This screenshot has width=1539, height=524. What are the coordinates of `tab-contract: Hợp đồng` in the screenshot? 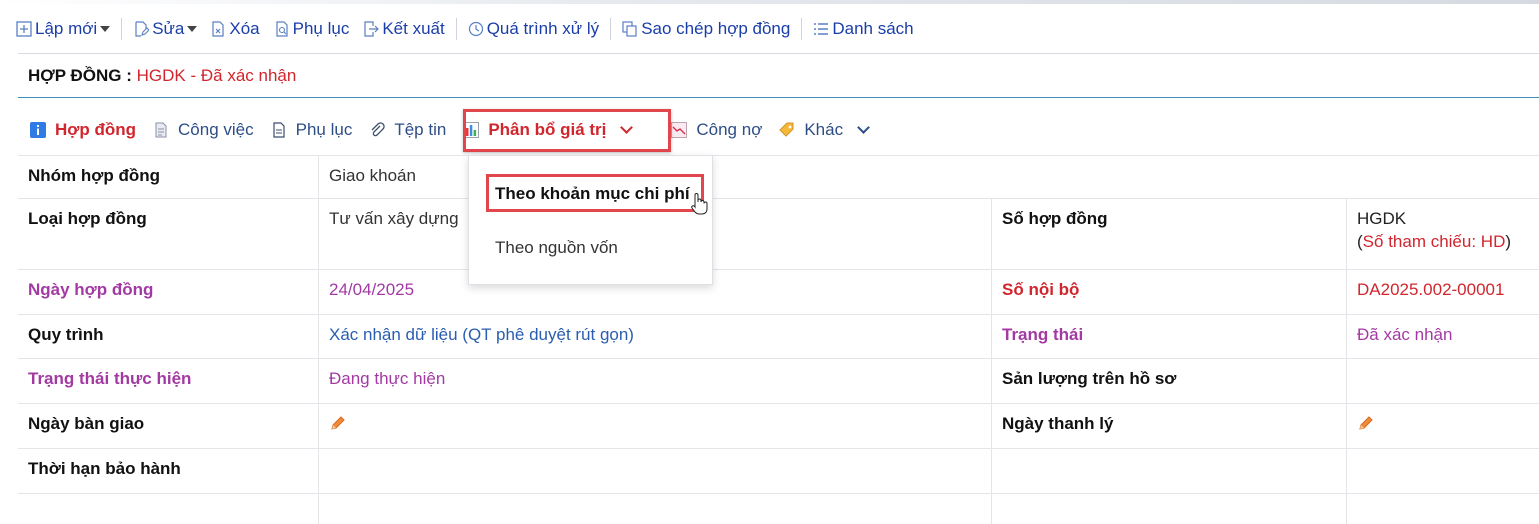 It's located at (83, 130).